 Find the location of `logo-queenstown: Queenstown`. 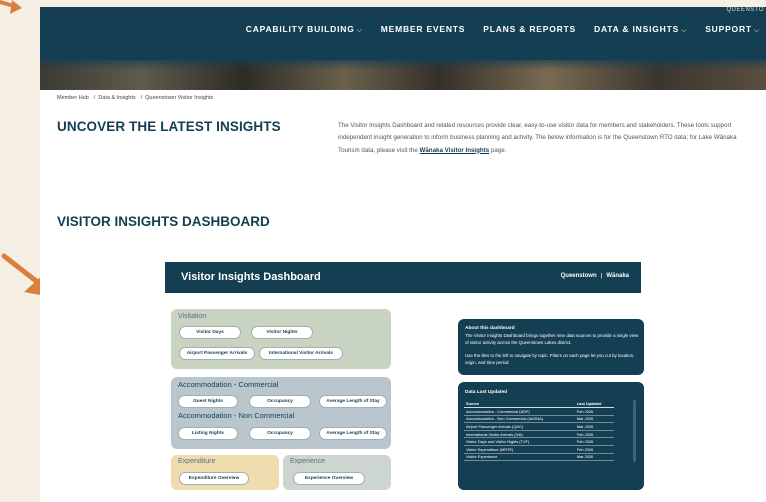

logo-queenstown: Queenstown is located at coordinates (578, 276).